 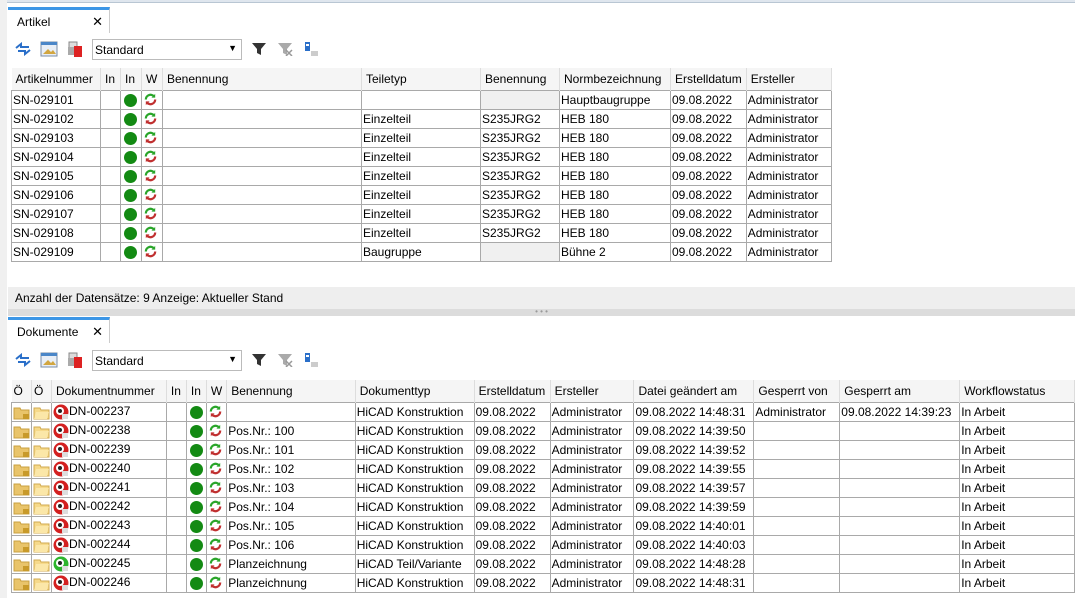 I want to click on open-cell, so click(x=41, y=582).